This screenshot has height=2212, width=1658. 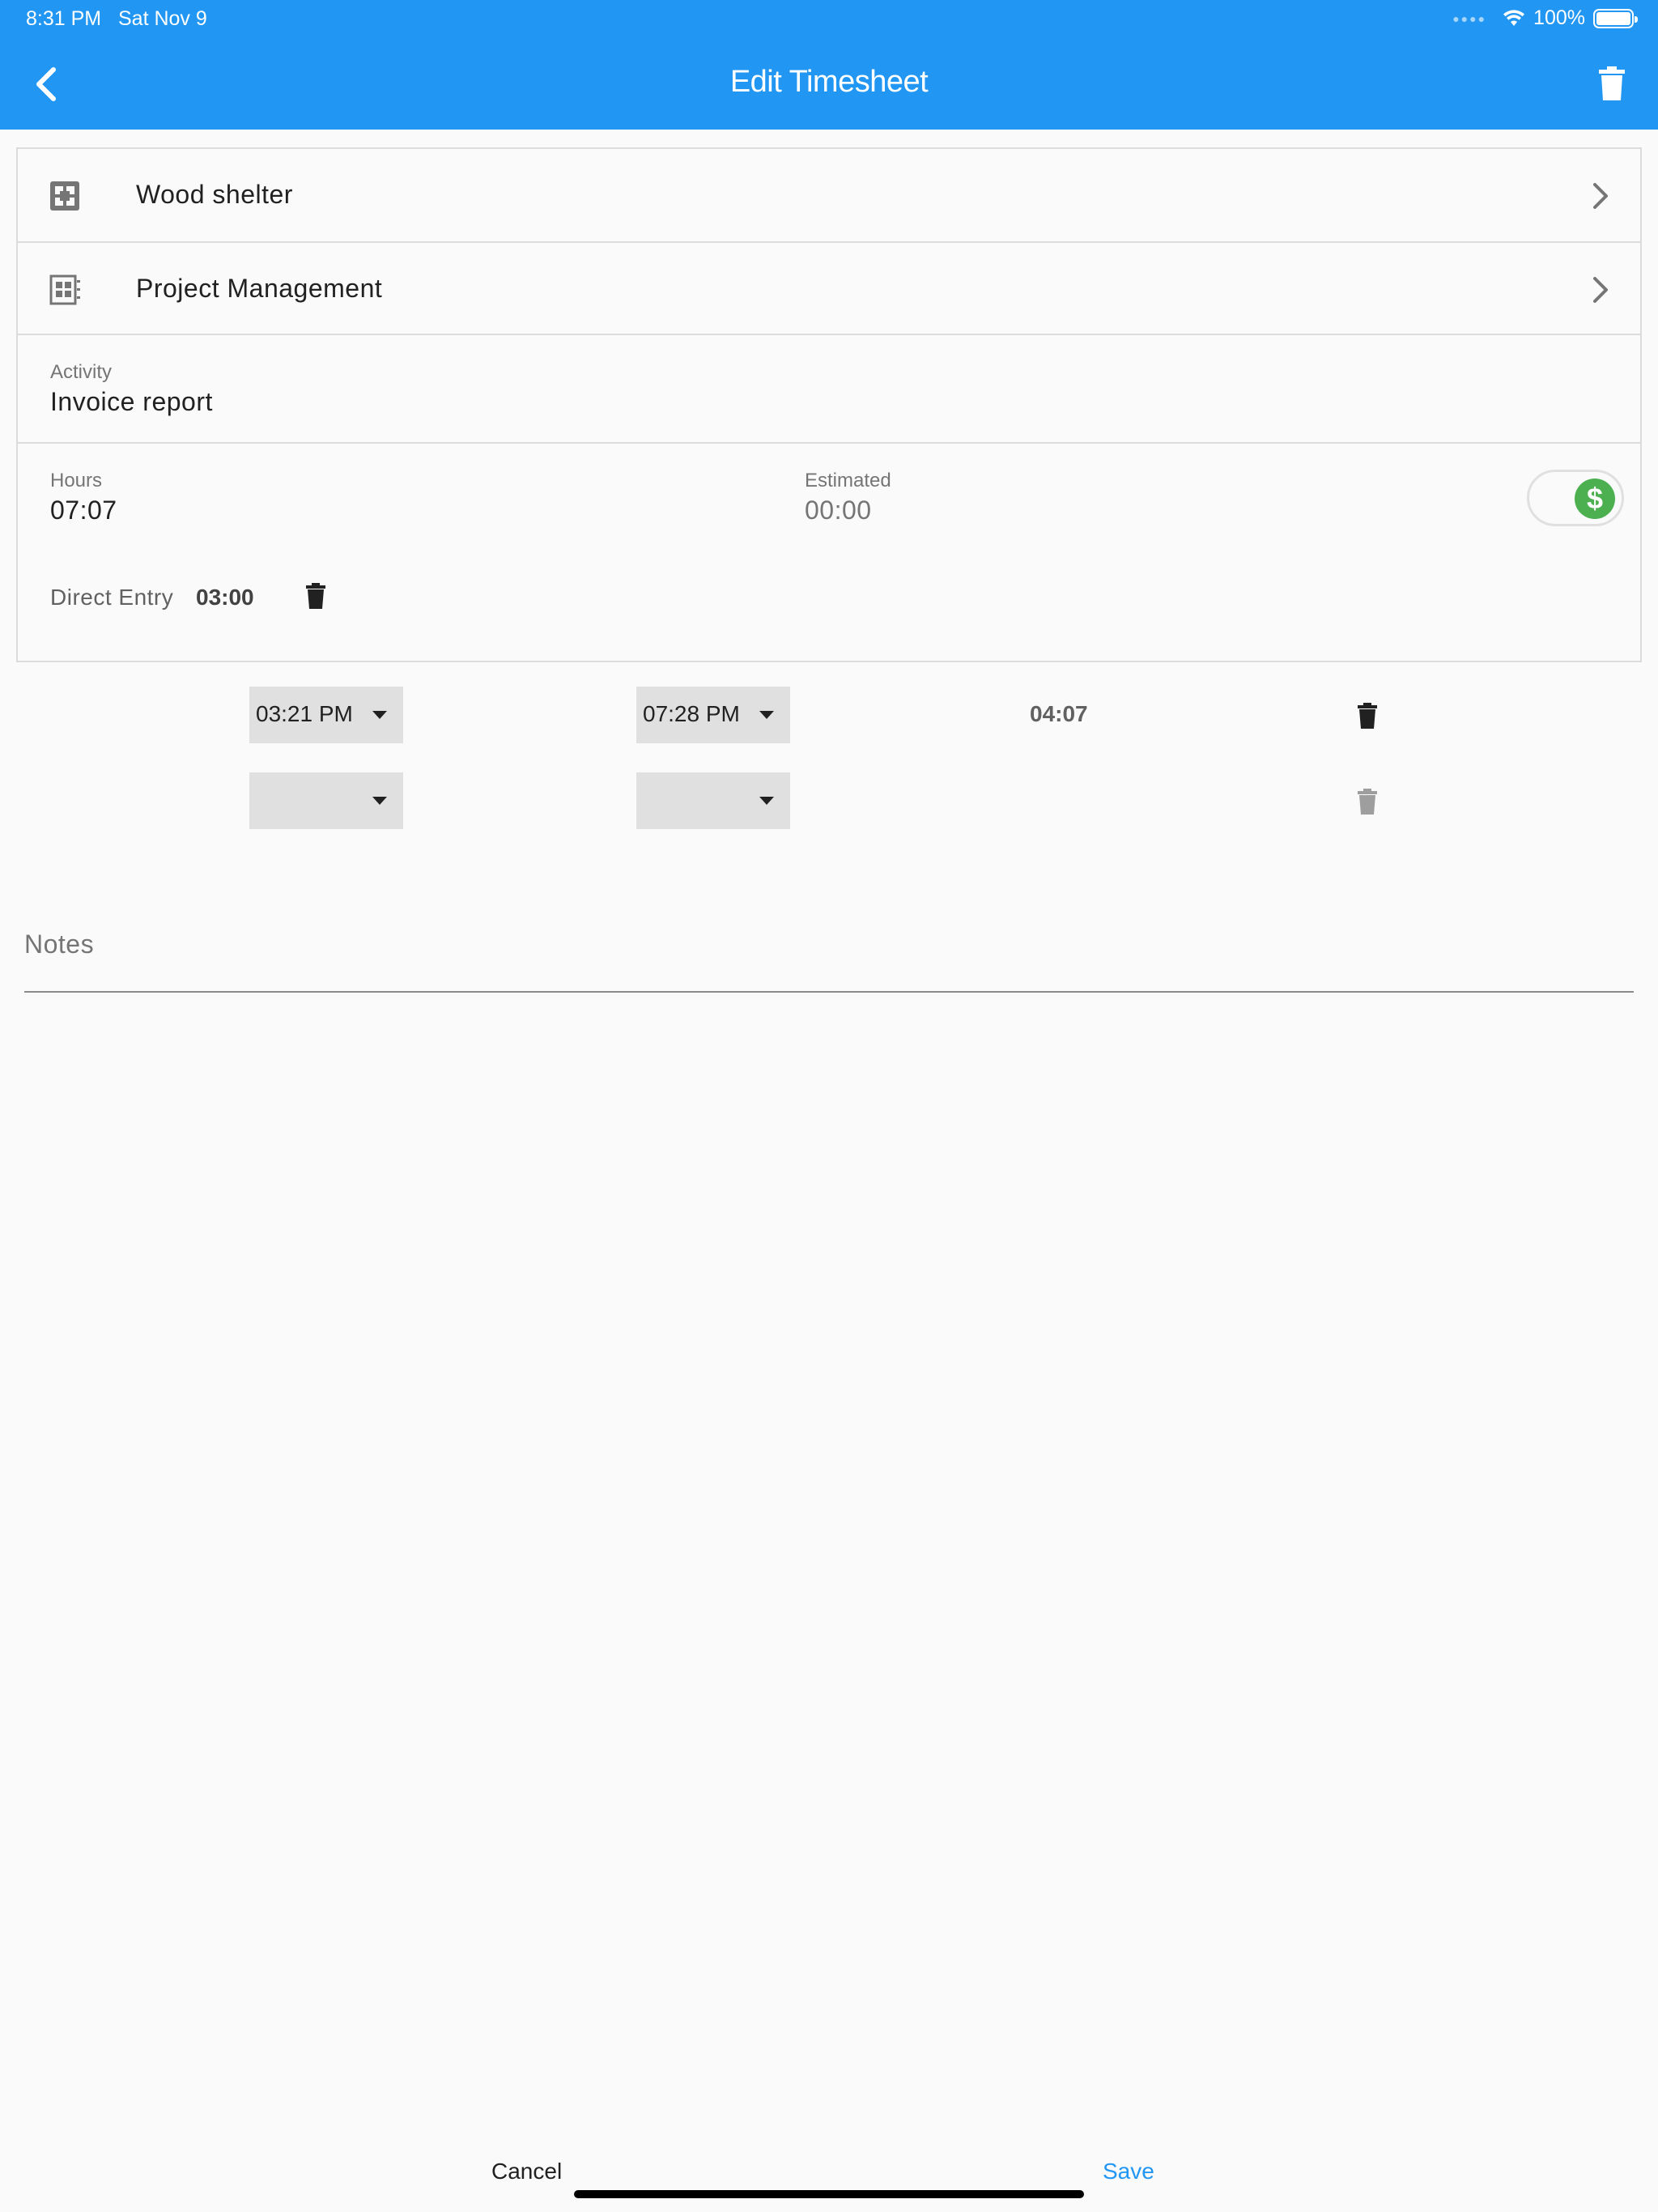 What do you see at coordinates (259, 289) in the screenshot?
I see `task-label: Project Management` at bounding box center [259, 289].